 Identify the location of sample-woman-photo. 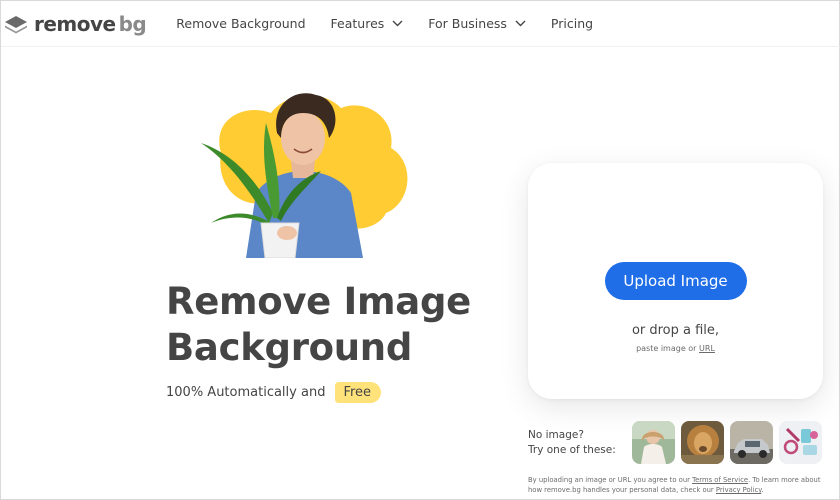
(653, 442).